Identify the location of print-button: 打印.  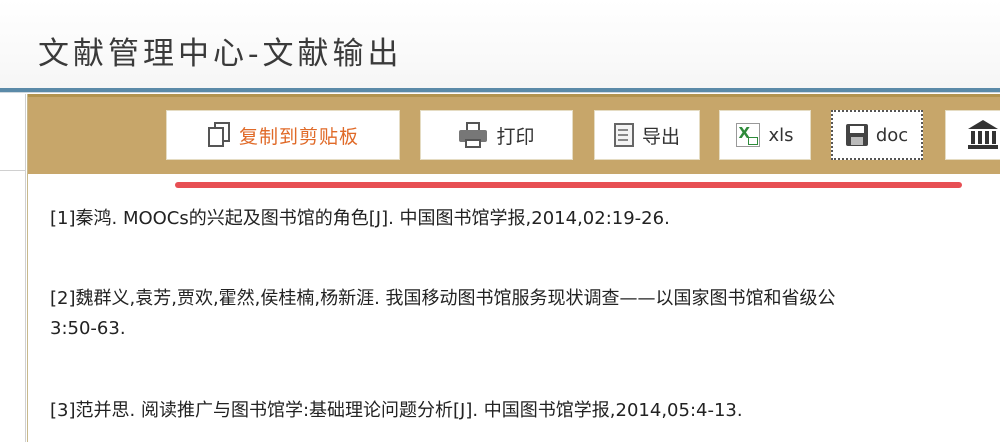
(496, 135).